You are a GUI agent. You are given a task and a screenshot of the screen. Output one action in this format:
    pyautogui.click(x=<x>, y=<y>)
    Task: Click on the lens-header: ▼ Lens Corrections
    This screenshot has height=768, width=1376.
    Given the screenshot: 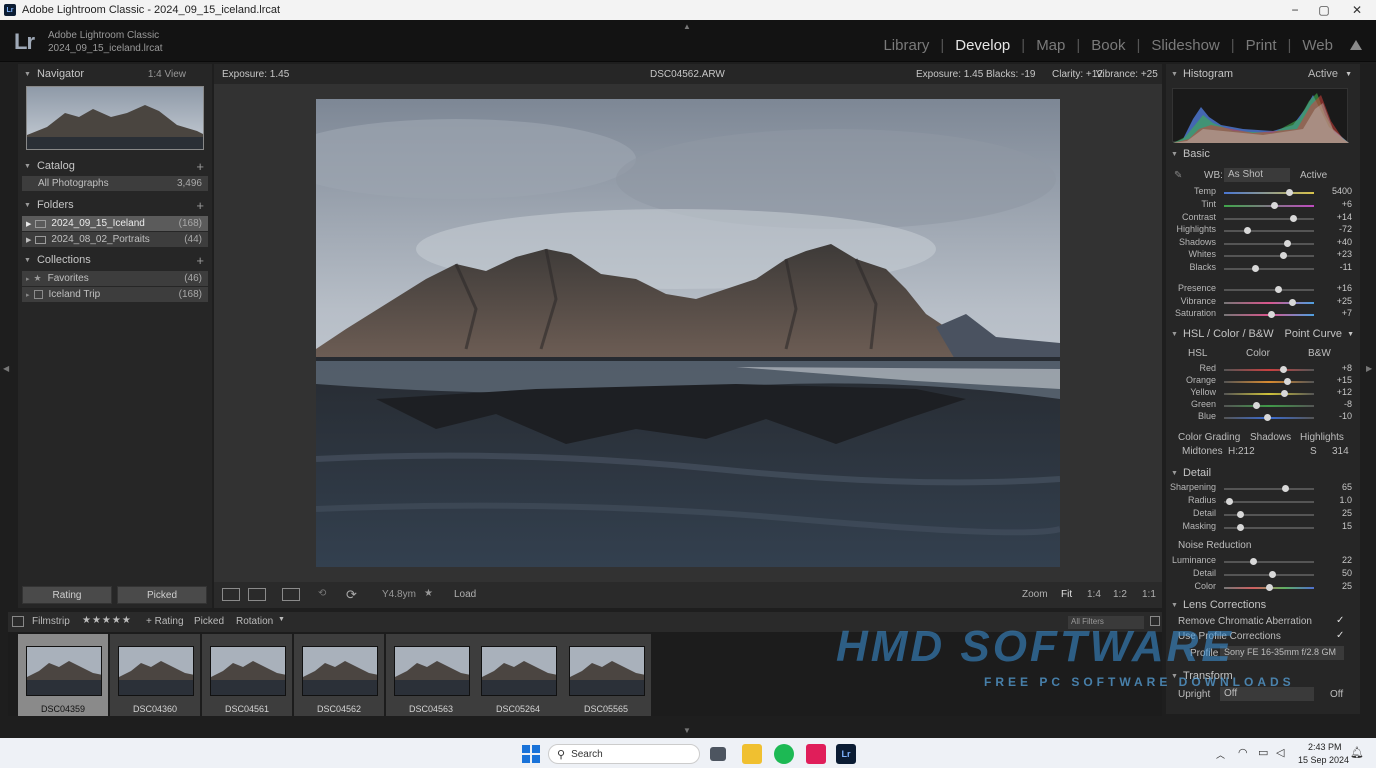 What is the action you would take?
    pyautogui.click(x=1263, y=605)
    